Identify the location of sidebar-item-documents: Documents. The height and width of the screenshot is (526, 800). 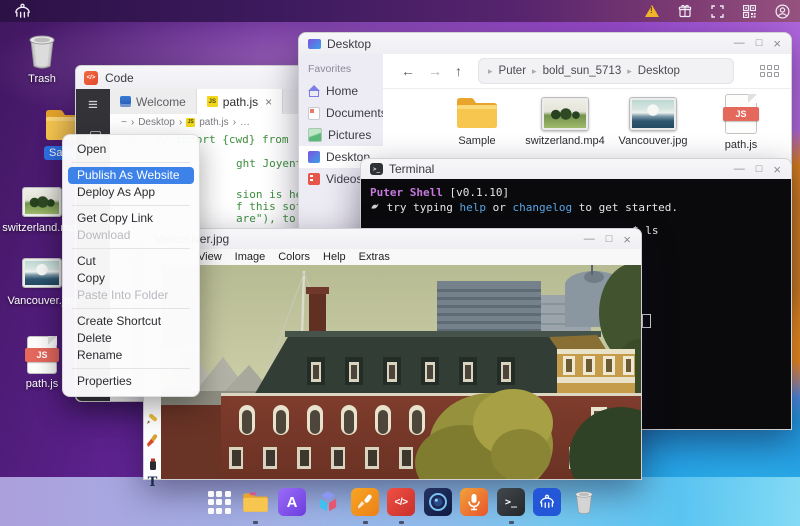
(343, 113).